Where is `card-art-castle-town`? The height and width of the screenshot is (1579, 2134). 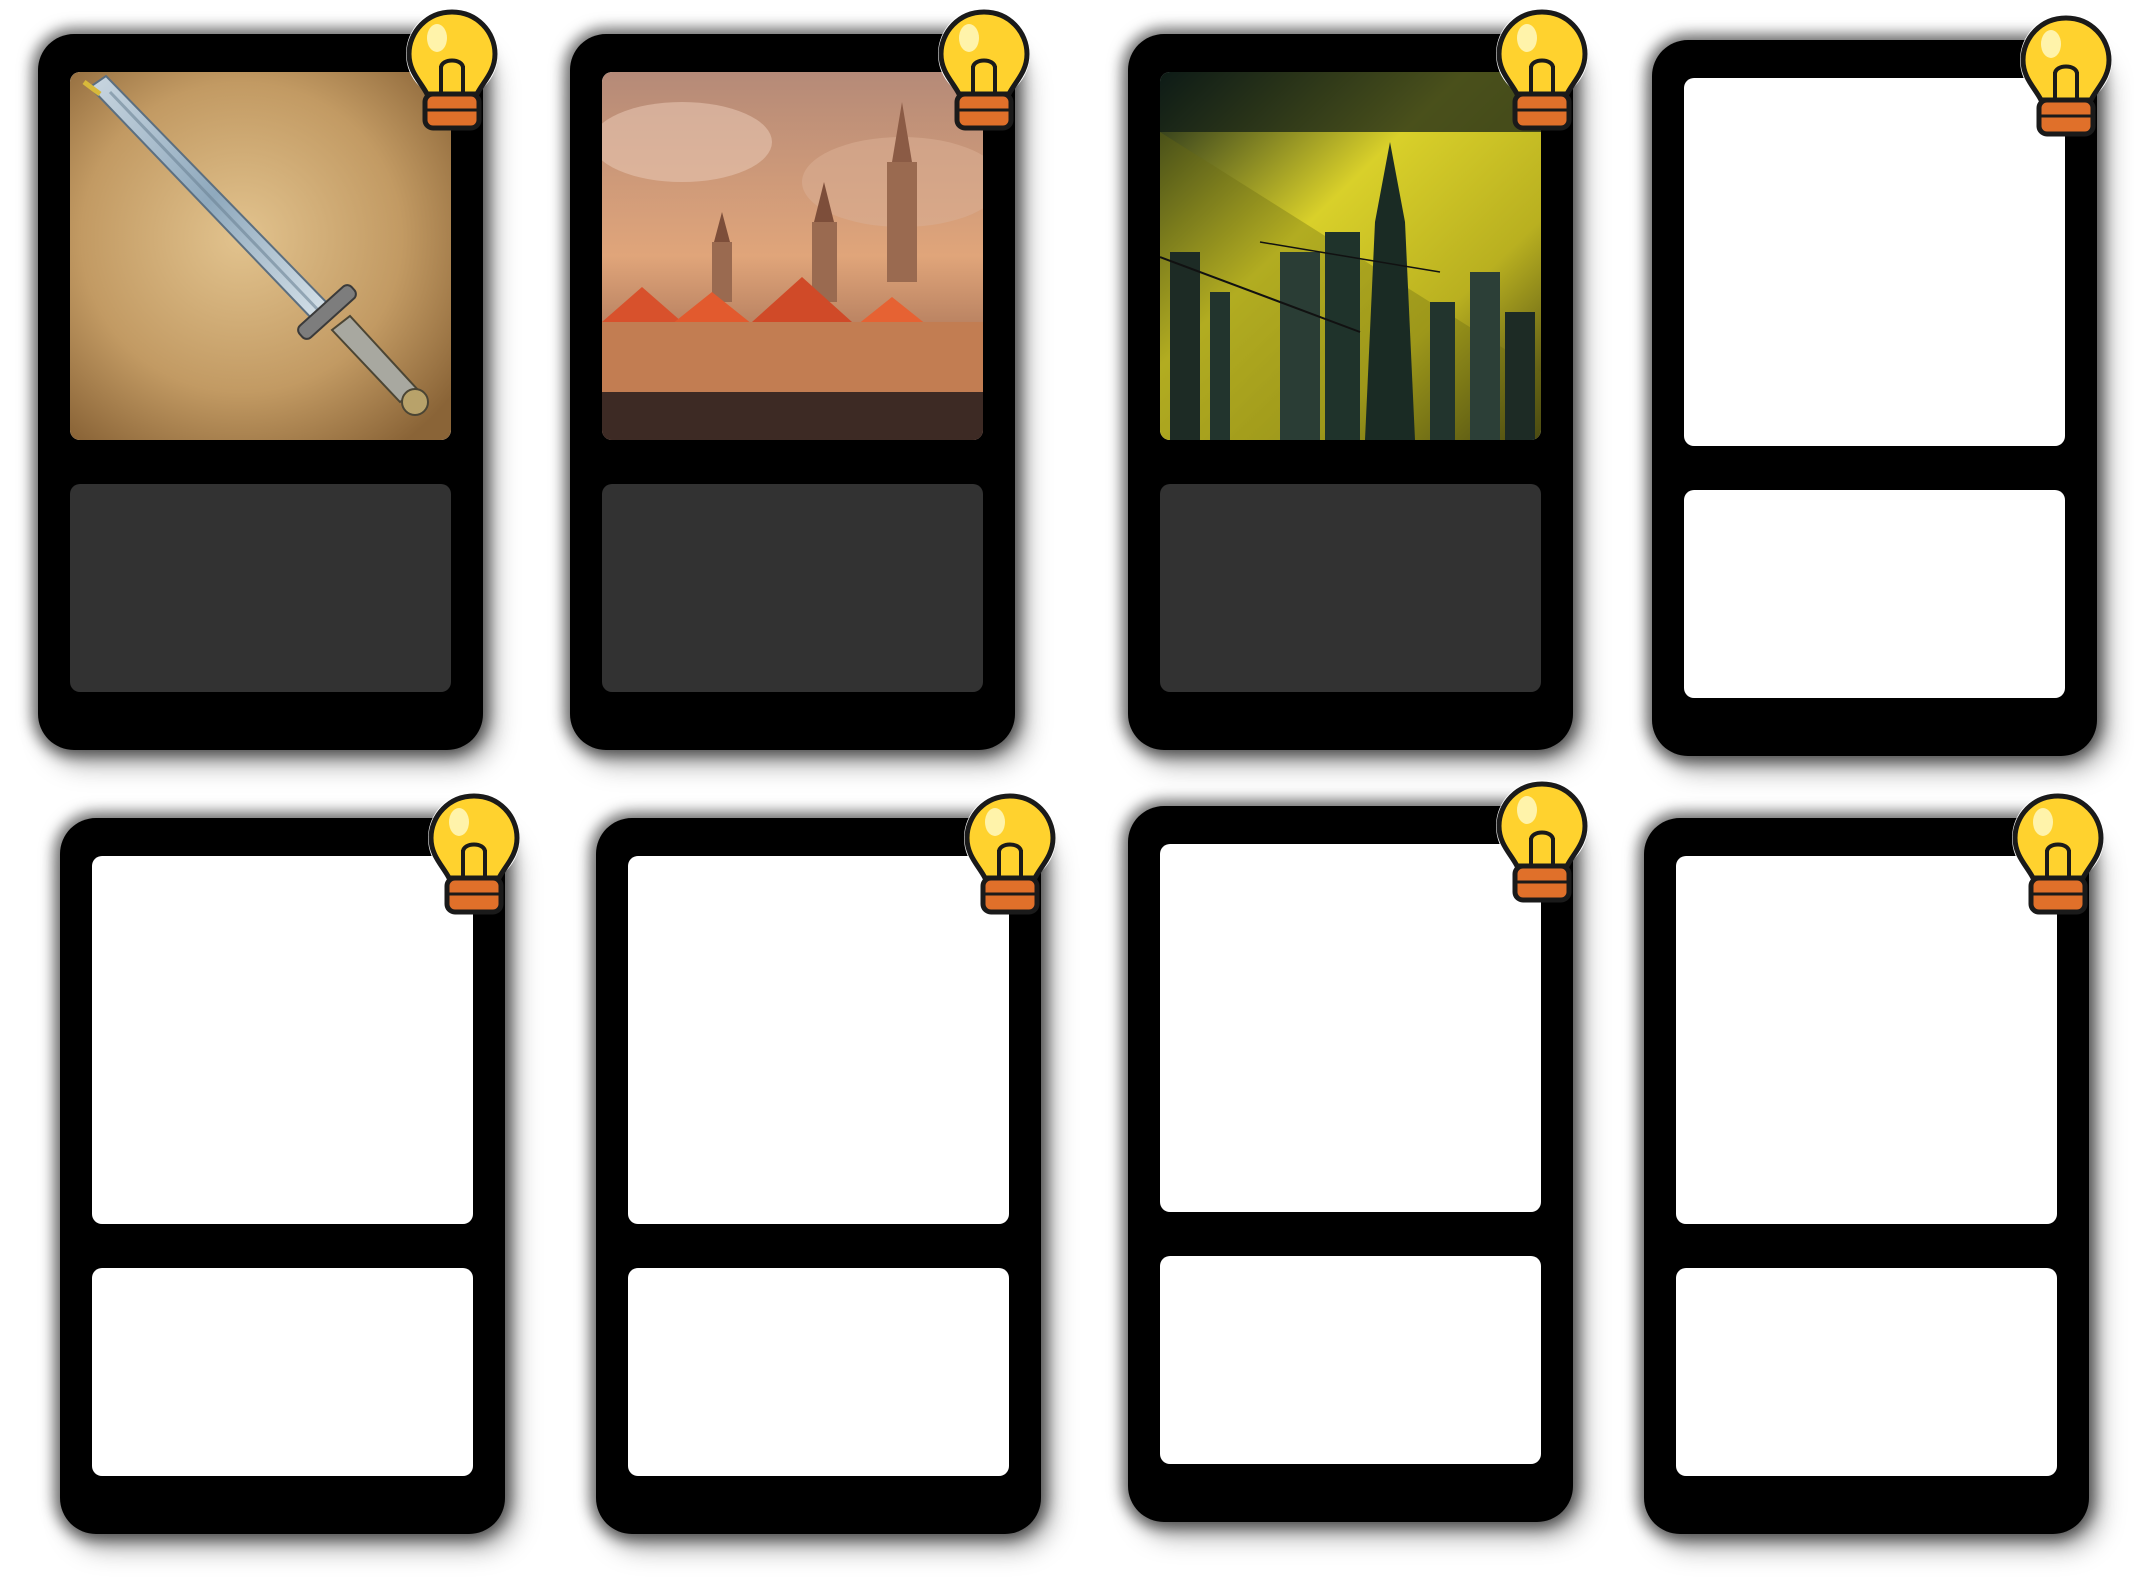
card-art-castle-town is located at coordinates (792, 256).